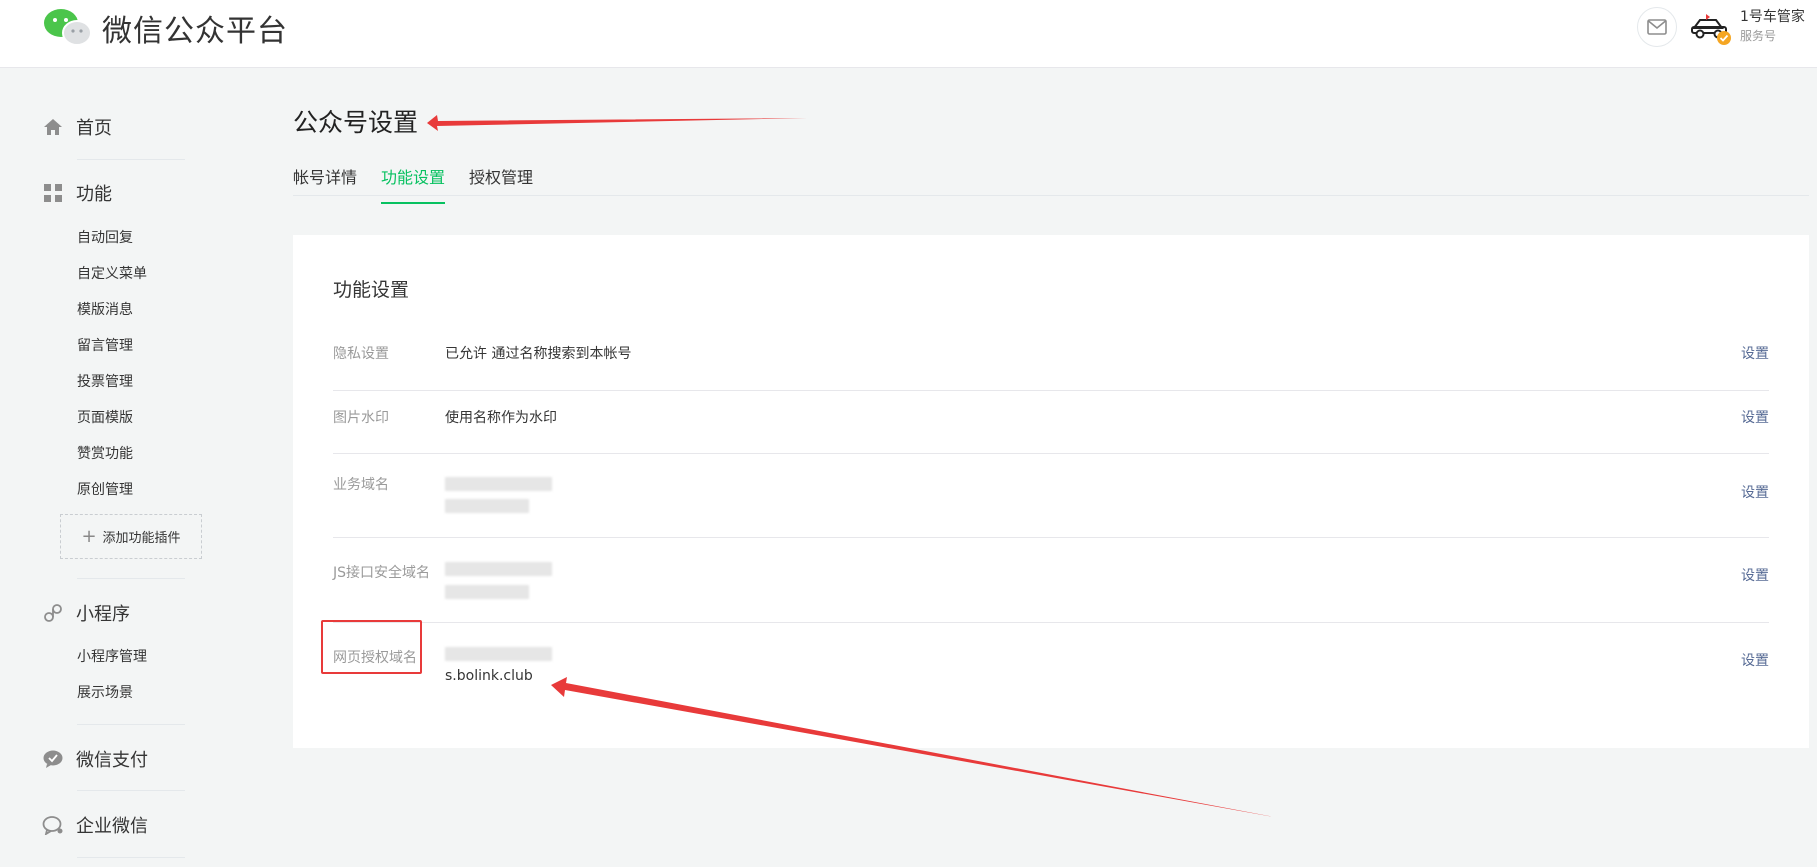 This screenshot has width=1817, height=867. I want to click on oauth-domain-value: s.bolink.club, so click(489, 676).